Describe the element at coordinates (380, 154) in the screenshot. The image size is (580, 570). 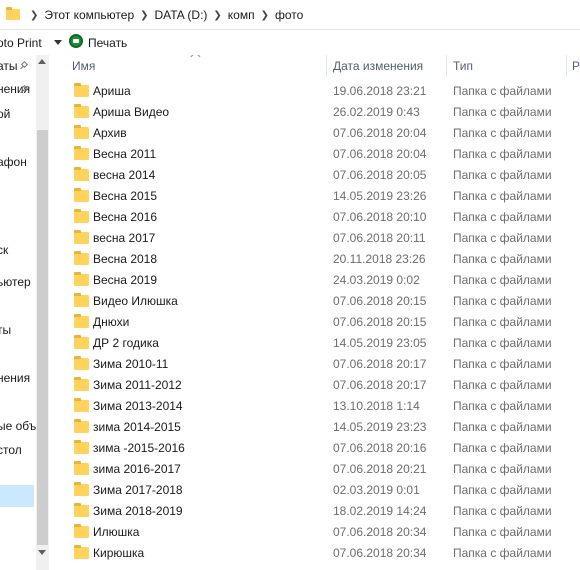
I see `file-date: 07.06.2018 20:04` at that location.